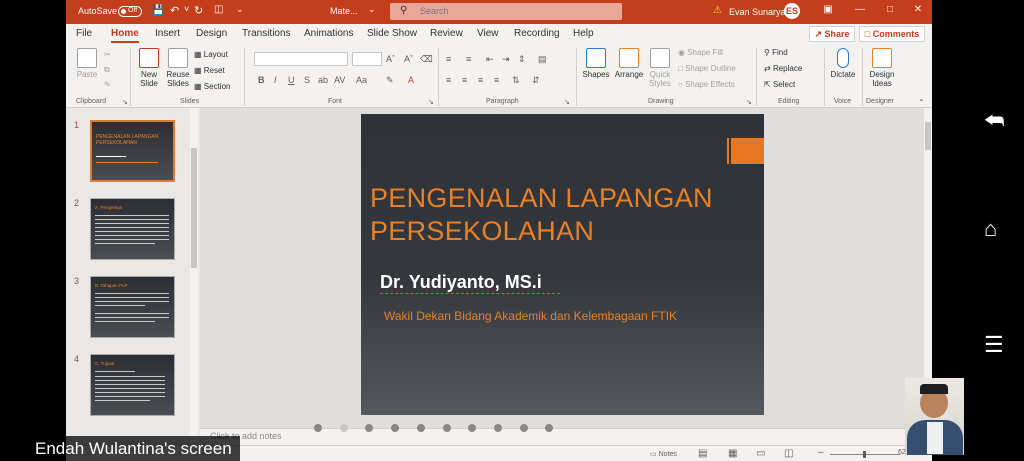 This screenshot has width=1024, height=461. I want to click on minimize-icon: —, so click(860, 12).